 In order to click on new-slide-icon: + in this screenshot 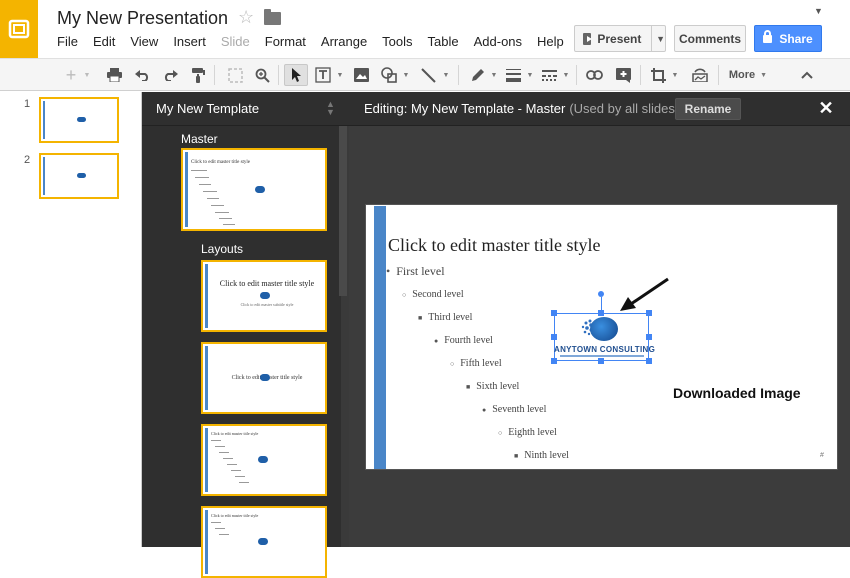, I will do `click(71, 75)`.